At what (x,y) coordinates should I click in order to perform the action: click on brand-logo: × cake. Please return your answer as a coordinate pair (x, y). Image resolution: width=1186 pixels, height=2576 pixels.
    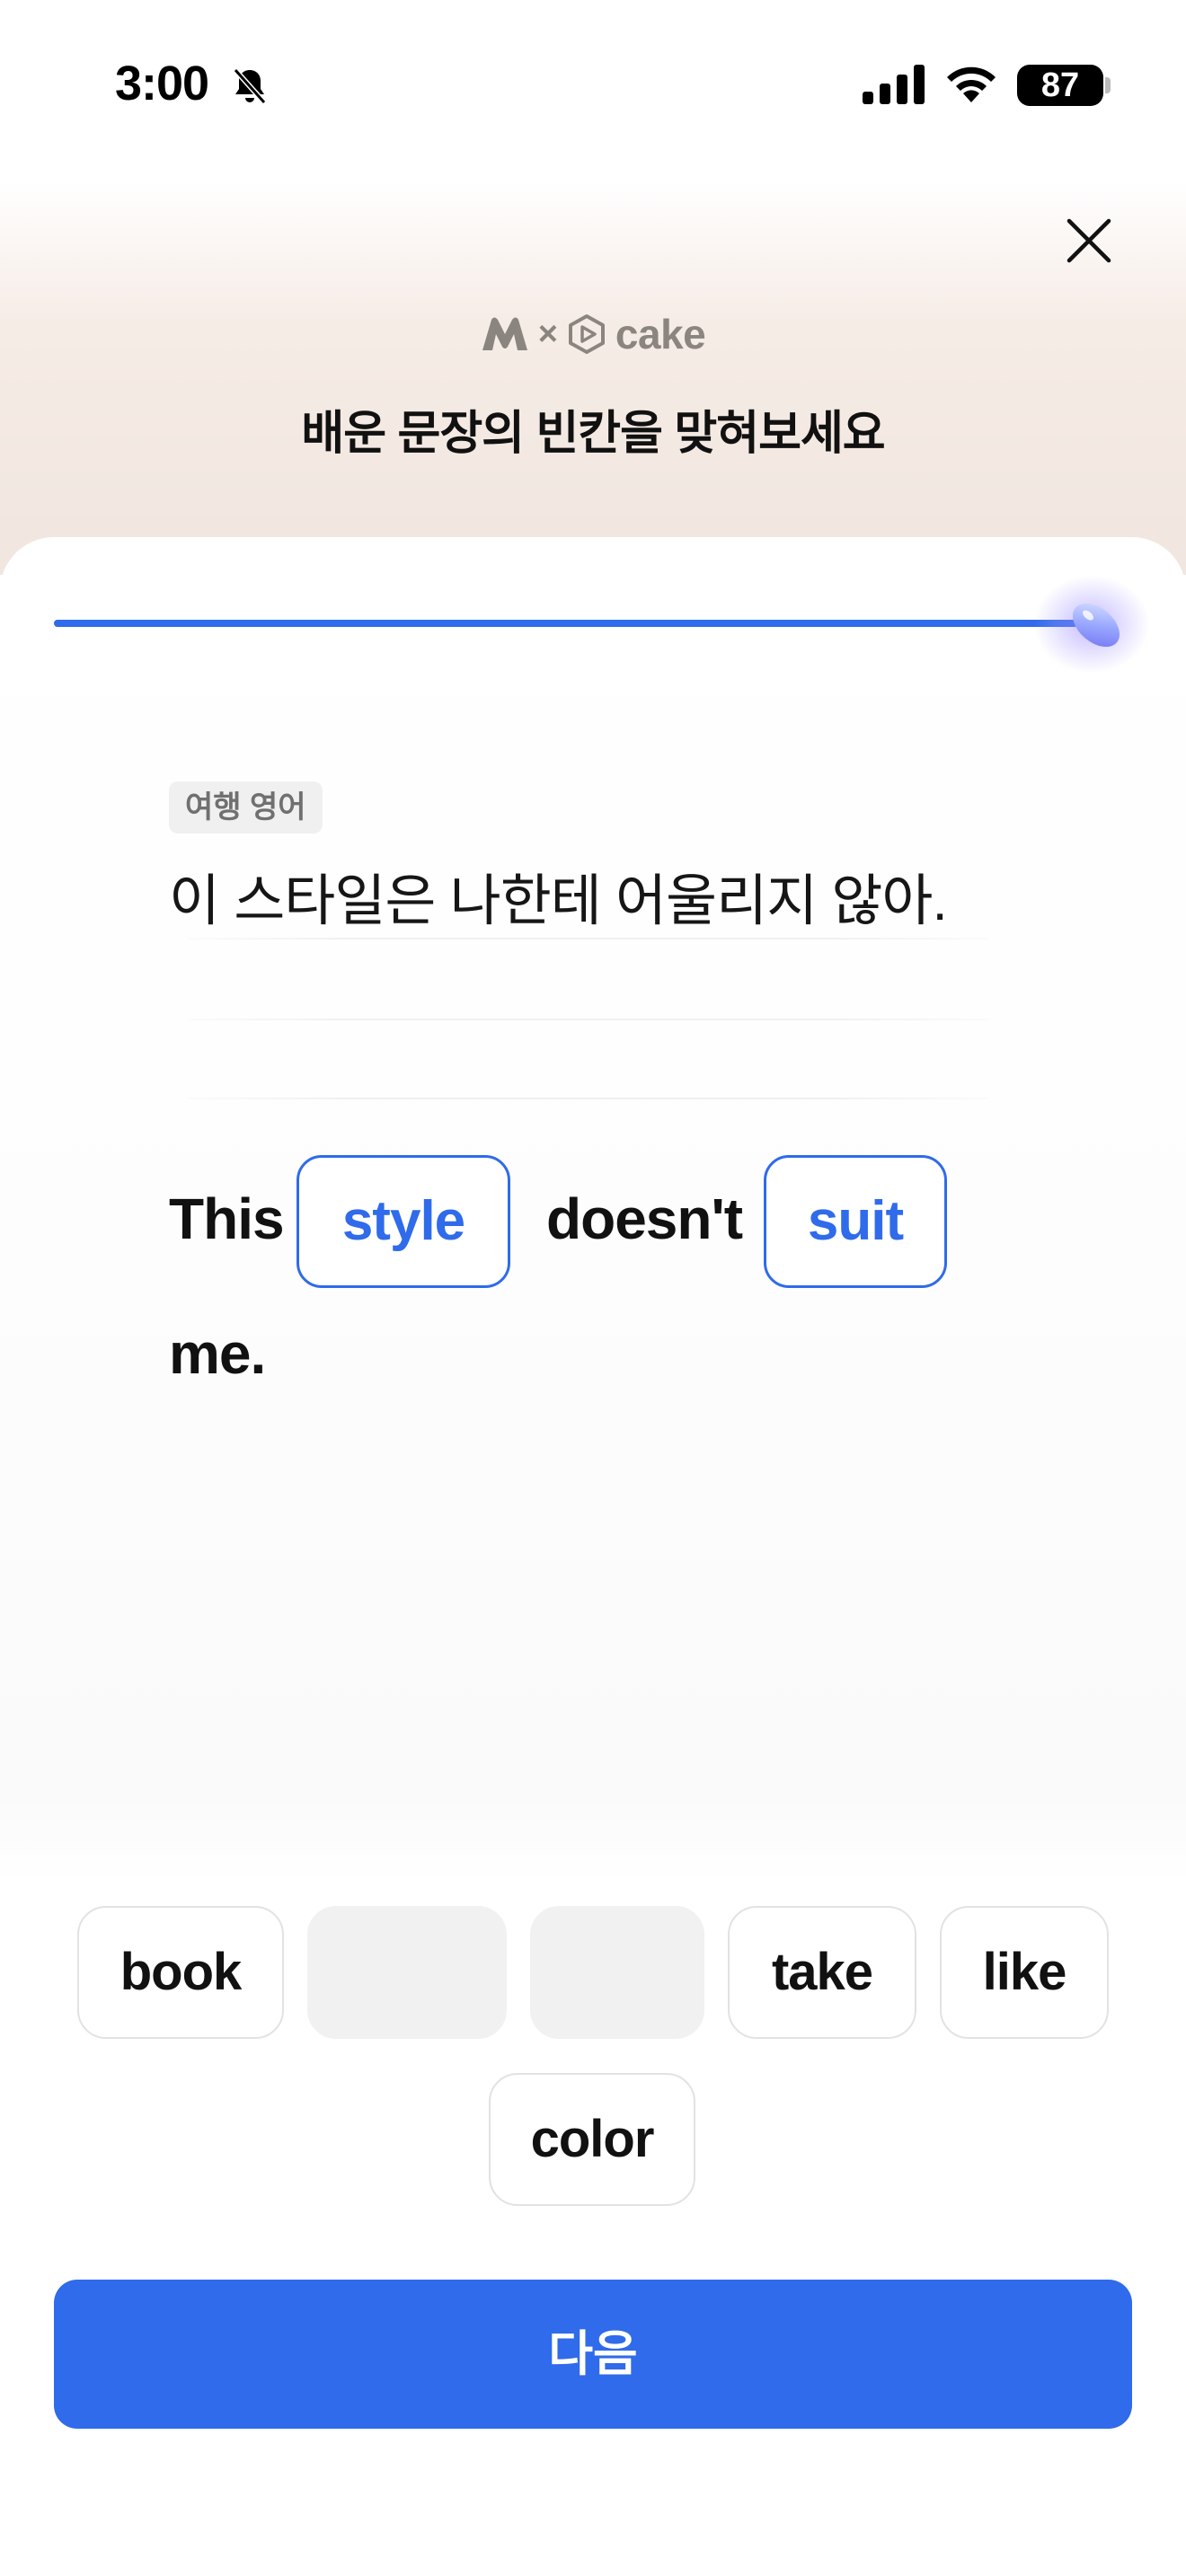
    Looking at the image, I should click on (593, 334).